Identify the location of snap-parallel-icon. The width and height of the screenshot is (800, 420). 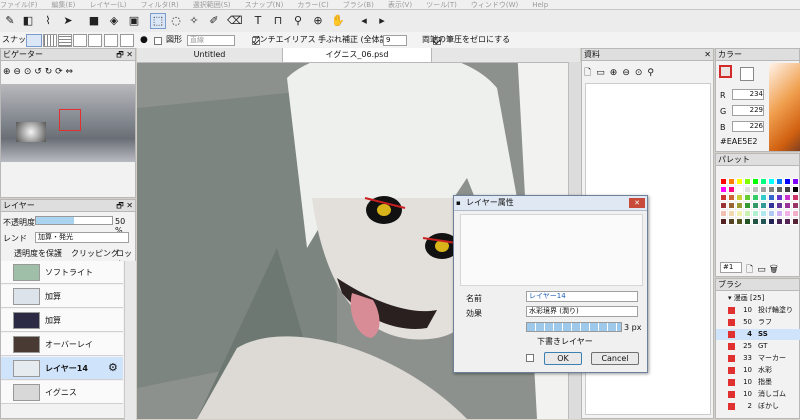
(50, 40).